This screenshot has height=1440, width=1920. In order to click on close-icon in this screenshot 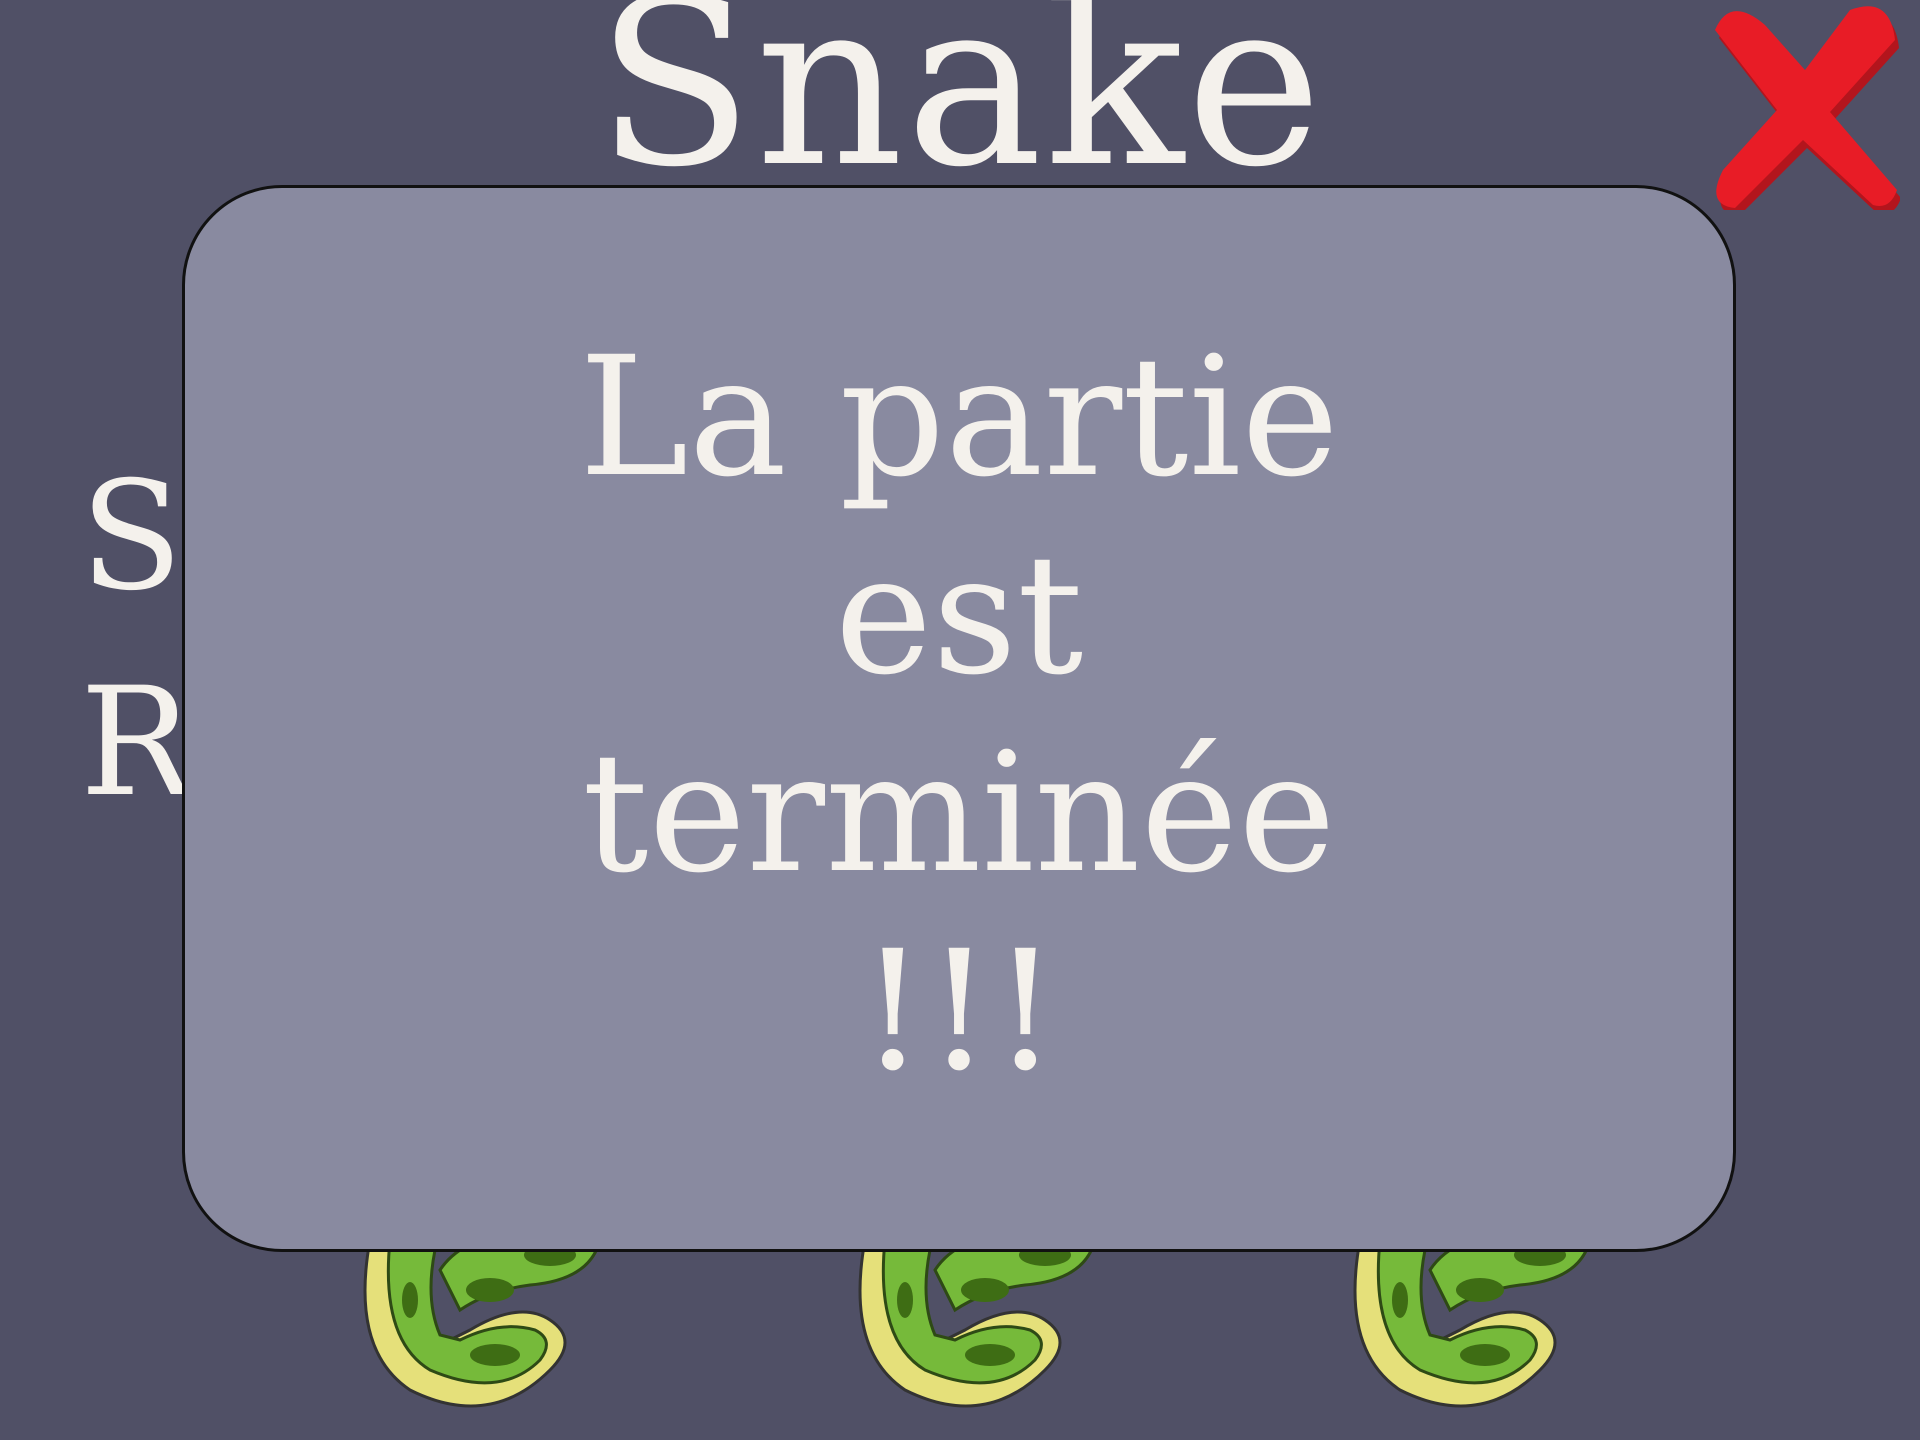, I will do `click(1802, 105)`.